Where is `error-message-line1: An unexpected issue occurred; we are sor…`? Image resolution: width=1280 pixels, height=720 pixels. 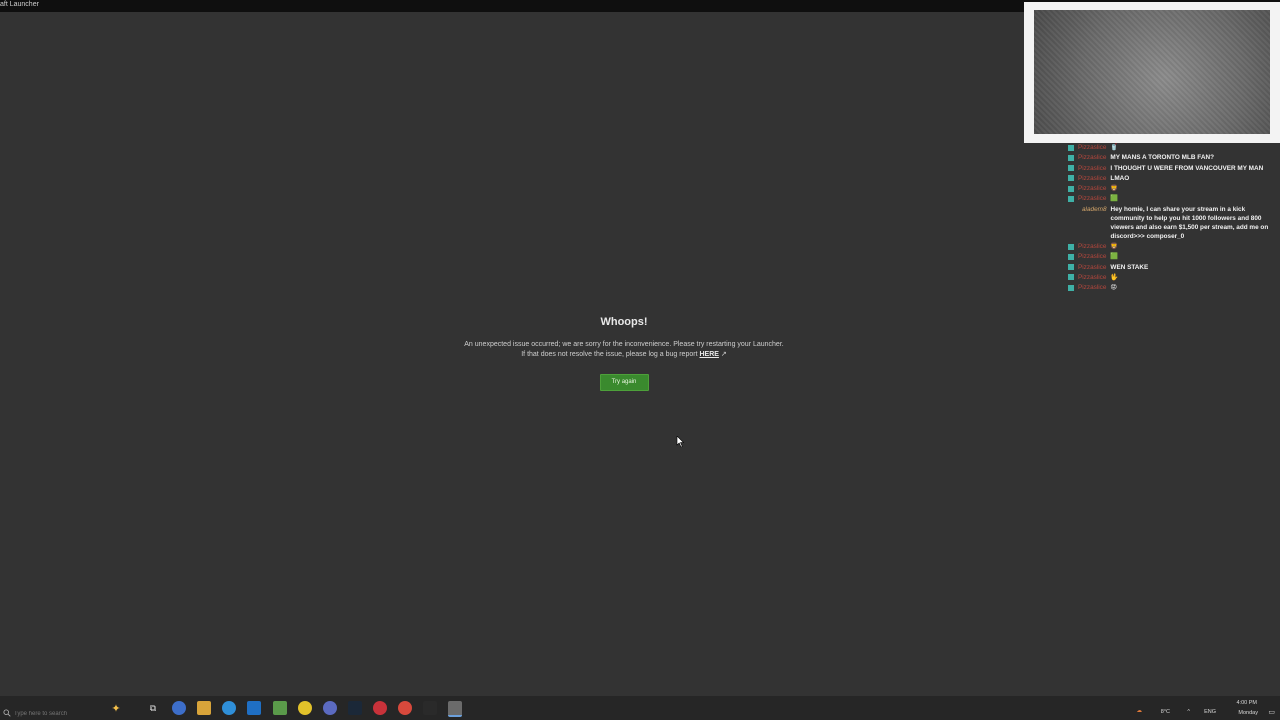 error-message-line1: An unexpected issue occurred; we are sor… is located at coordinates (624, 344).